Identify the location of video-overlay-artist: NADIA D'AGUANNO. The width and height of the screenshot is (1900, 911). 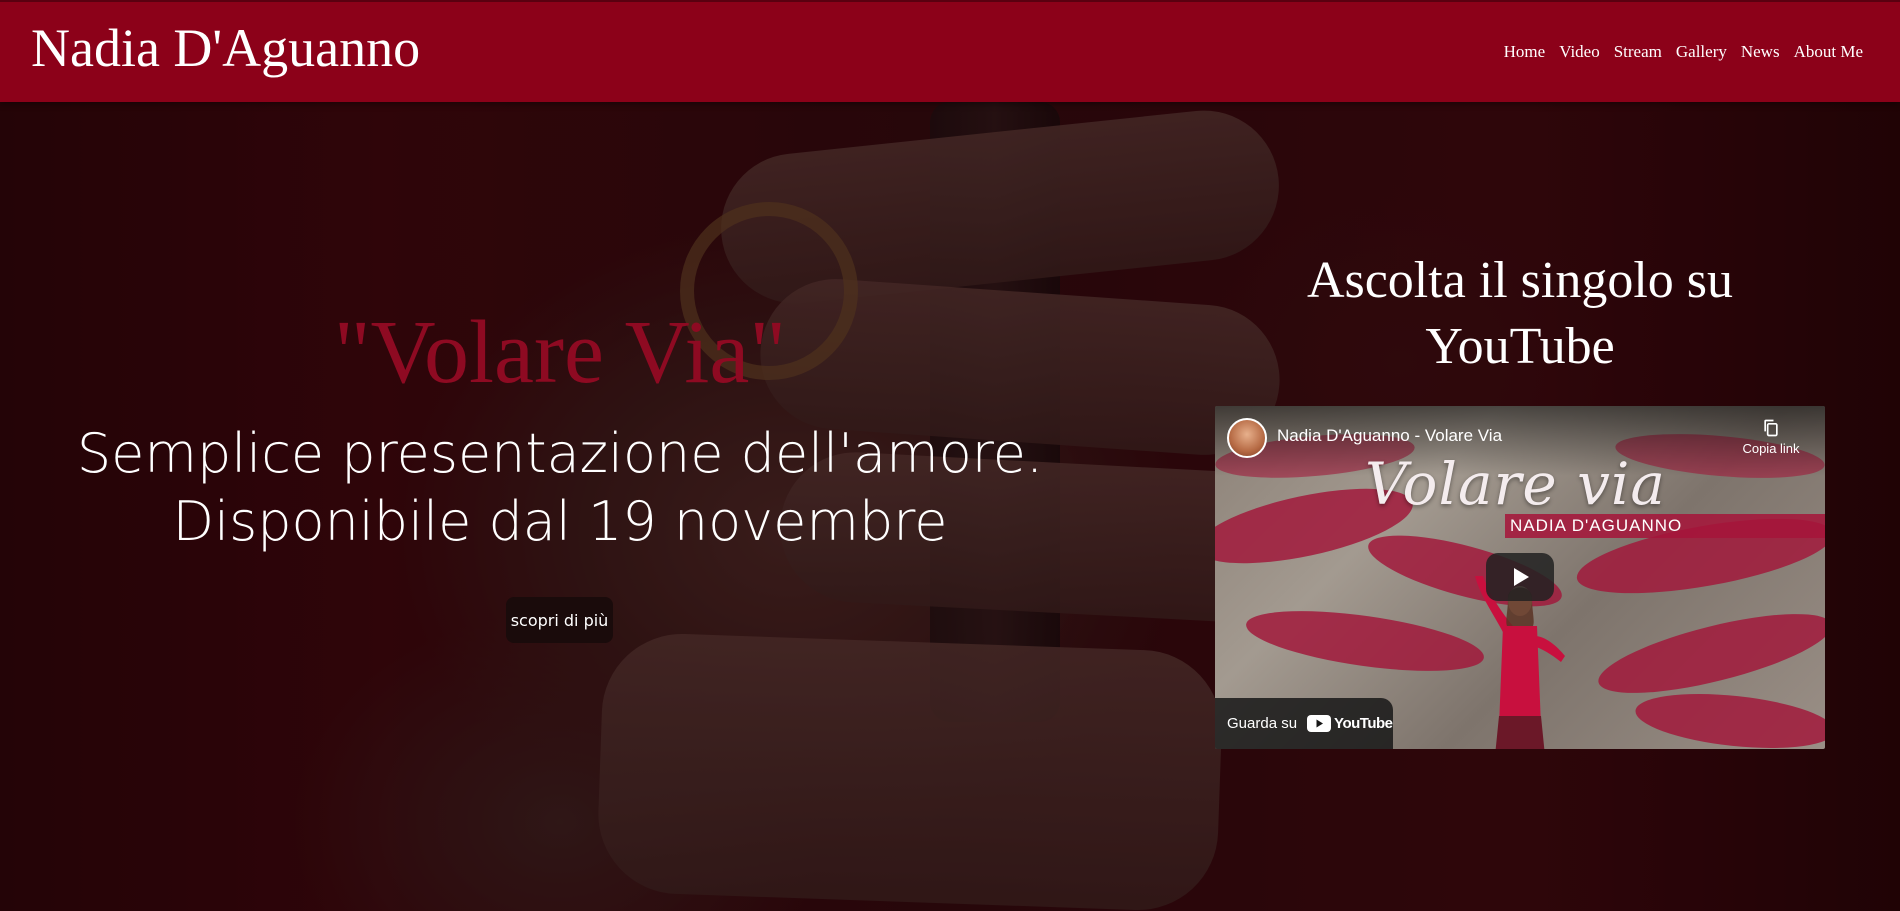
(1596, 525).